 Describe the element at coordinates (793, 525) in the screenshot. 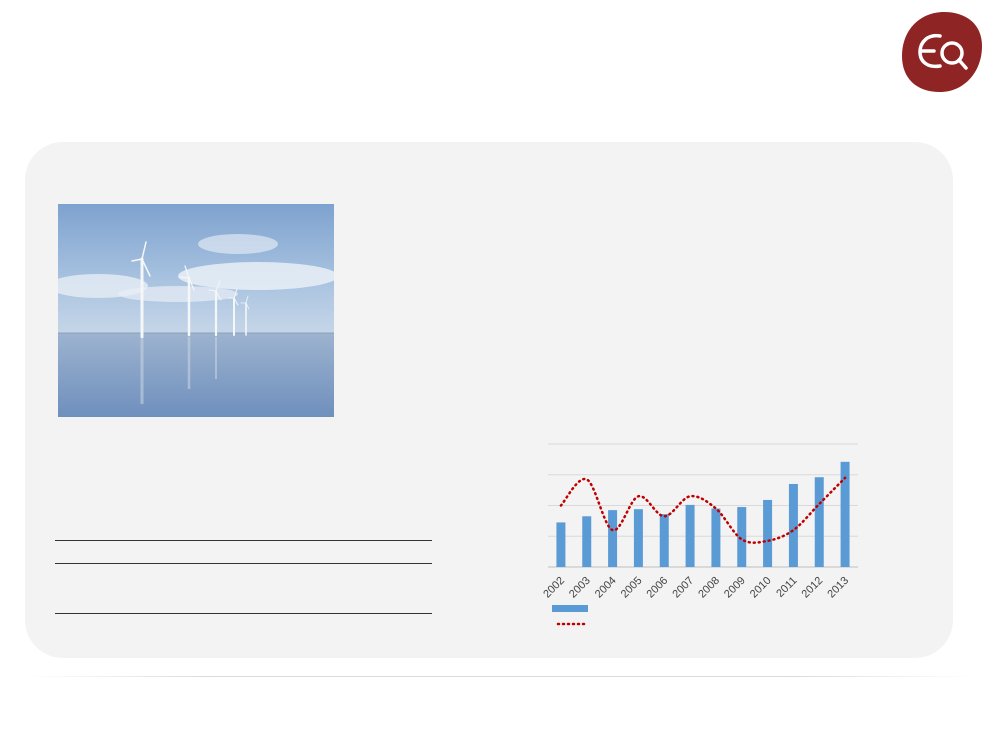

I see `bar-2011` at that location.